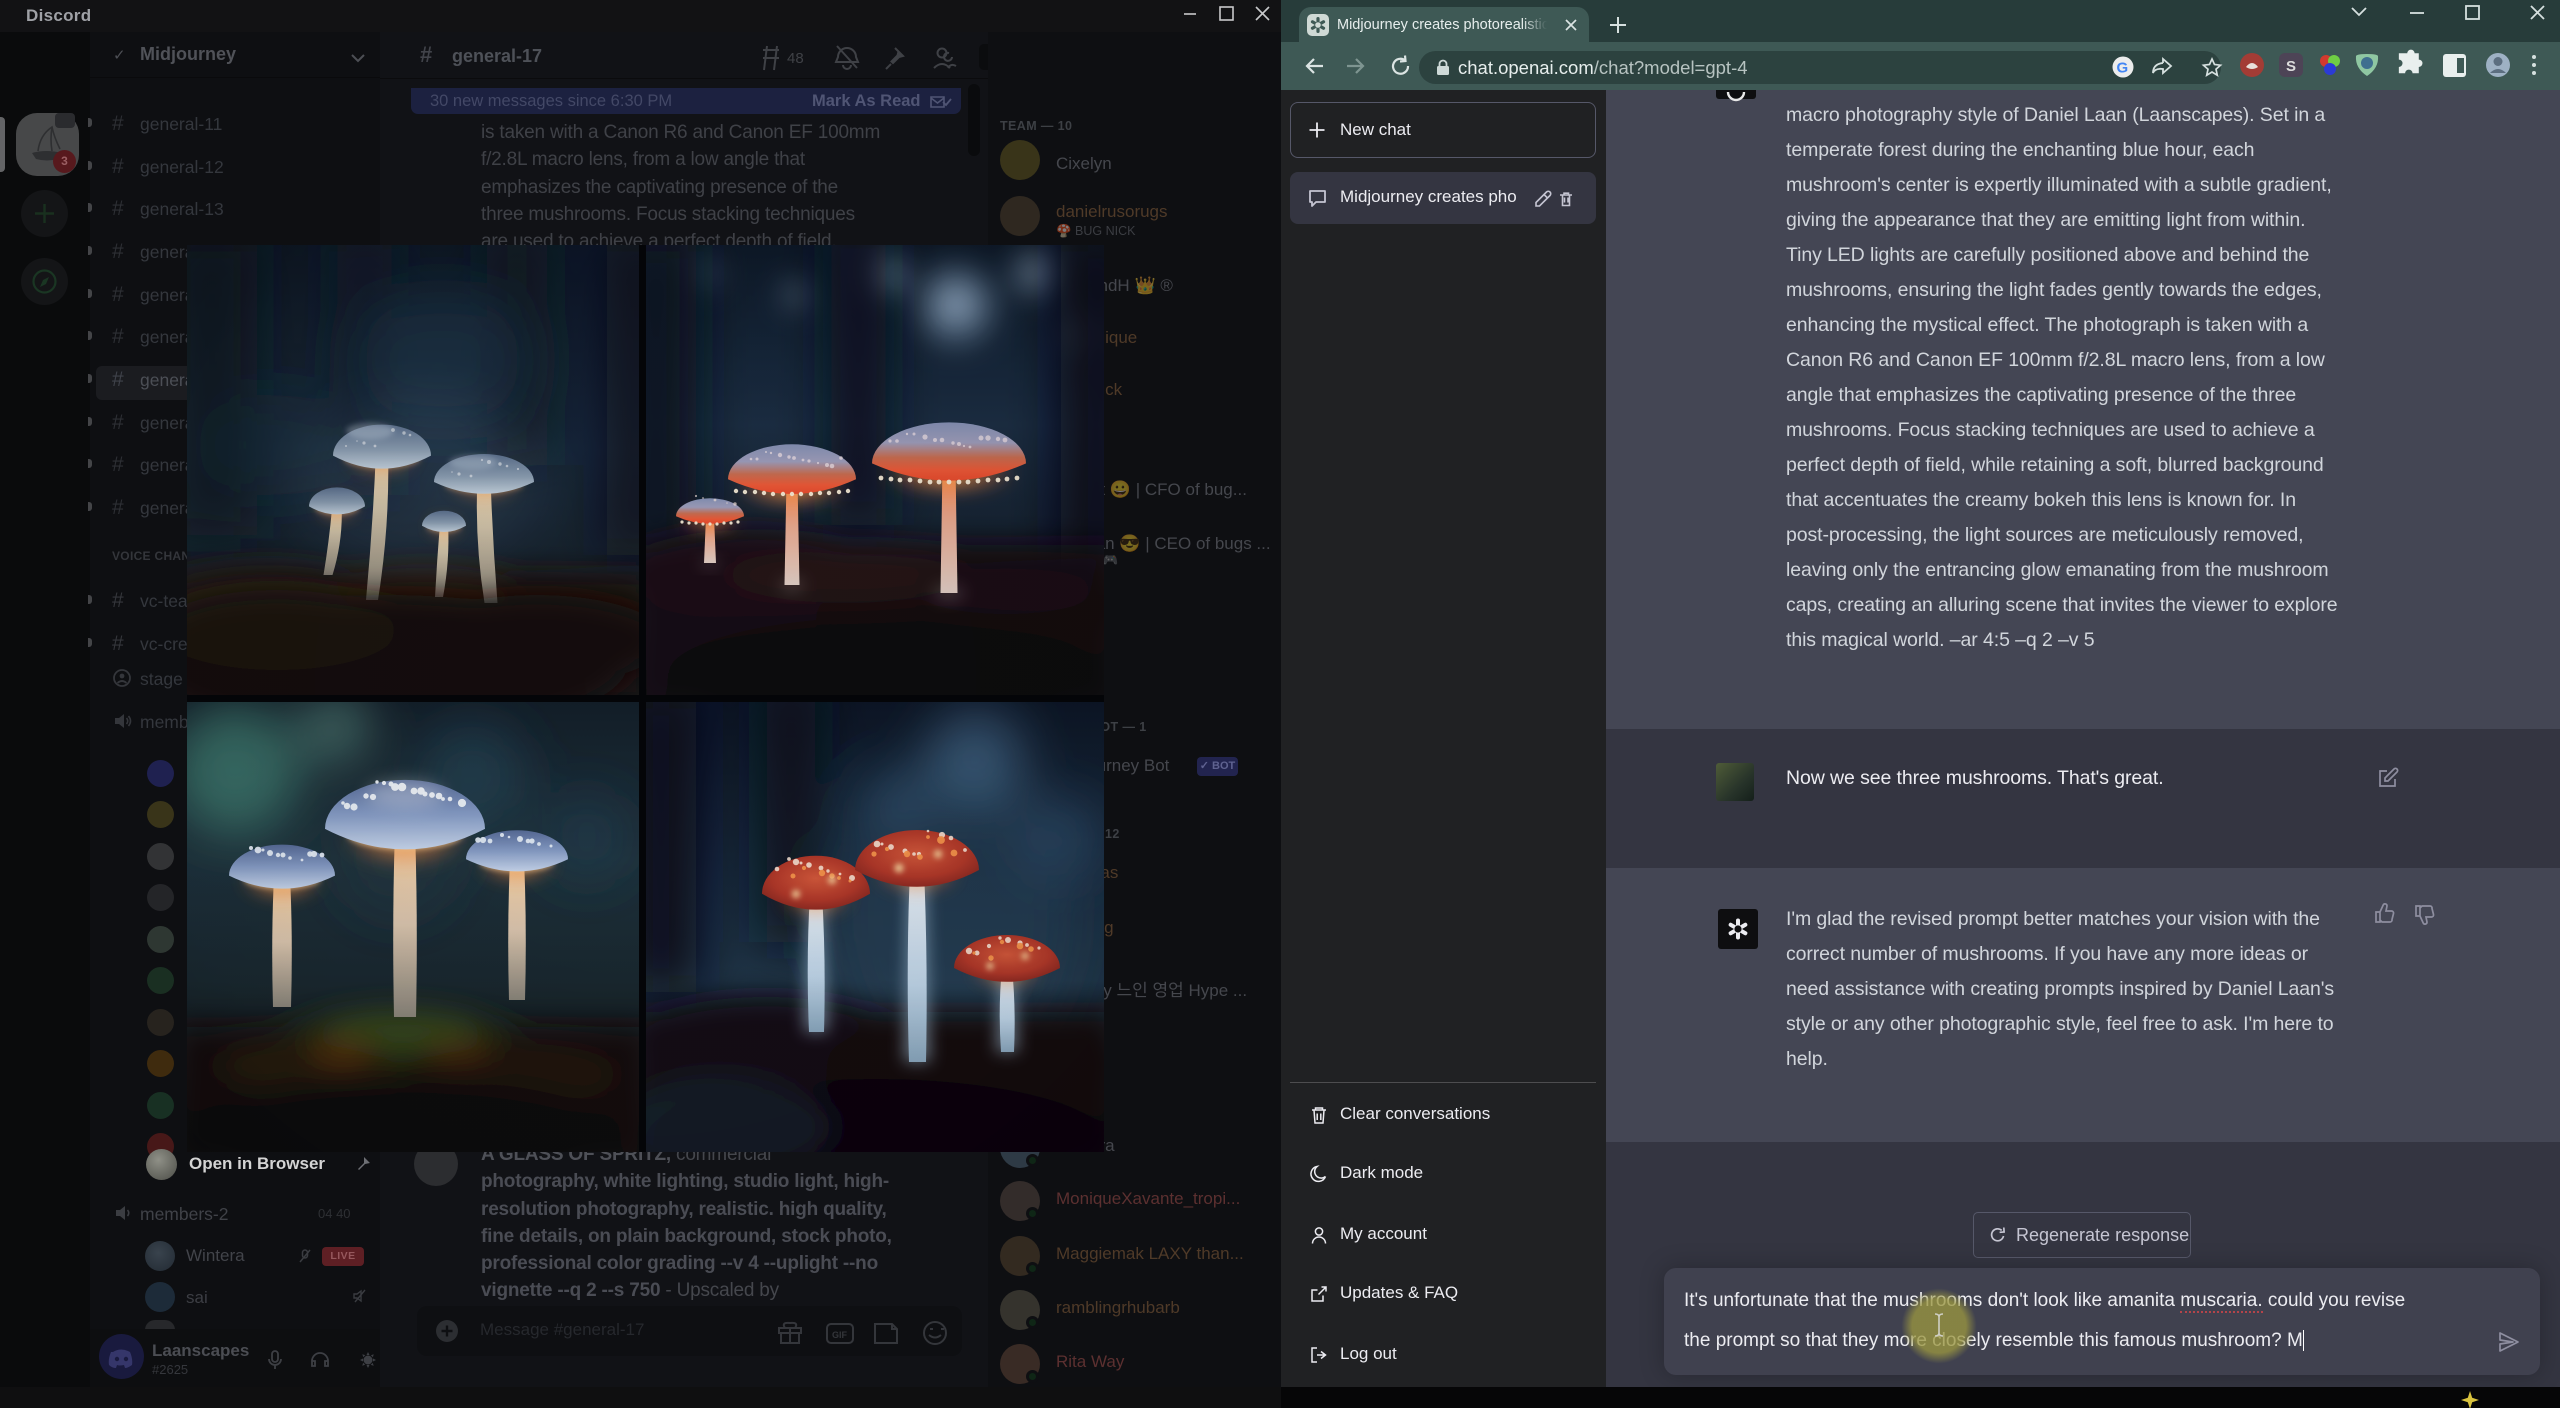  Describe the element at coordinates (795, 58) in the screenshot. I see `svg-text: 48` at that location.